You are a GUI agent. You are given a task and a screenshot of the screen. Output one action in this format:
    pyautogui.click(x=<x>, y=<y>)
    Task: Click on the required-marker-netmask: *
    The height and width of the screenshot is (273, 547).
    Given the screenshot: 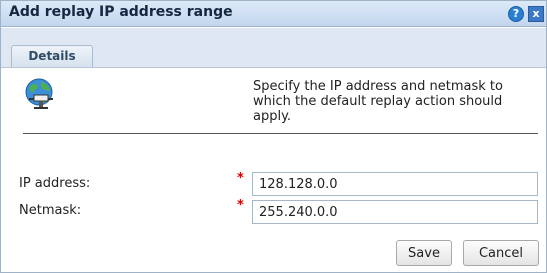 What is the action you would take?
    pyautogui.click(x=240, y=205)
    